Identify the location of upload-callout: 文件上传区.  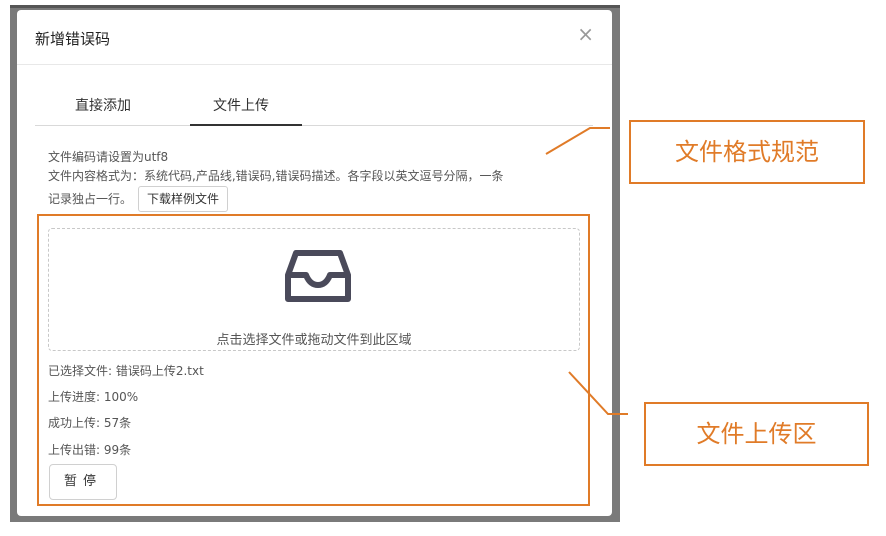
(756, 434).